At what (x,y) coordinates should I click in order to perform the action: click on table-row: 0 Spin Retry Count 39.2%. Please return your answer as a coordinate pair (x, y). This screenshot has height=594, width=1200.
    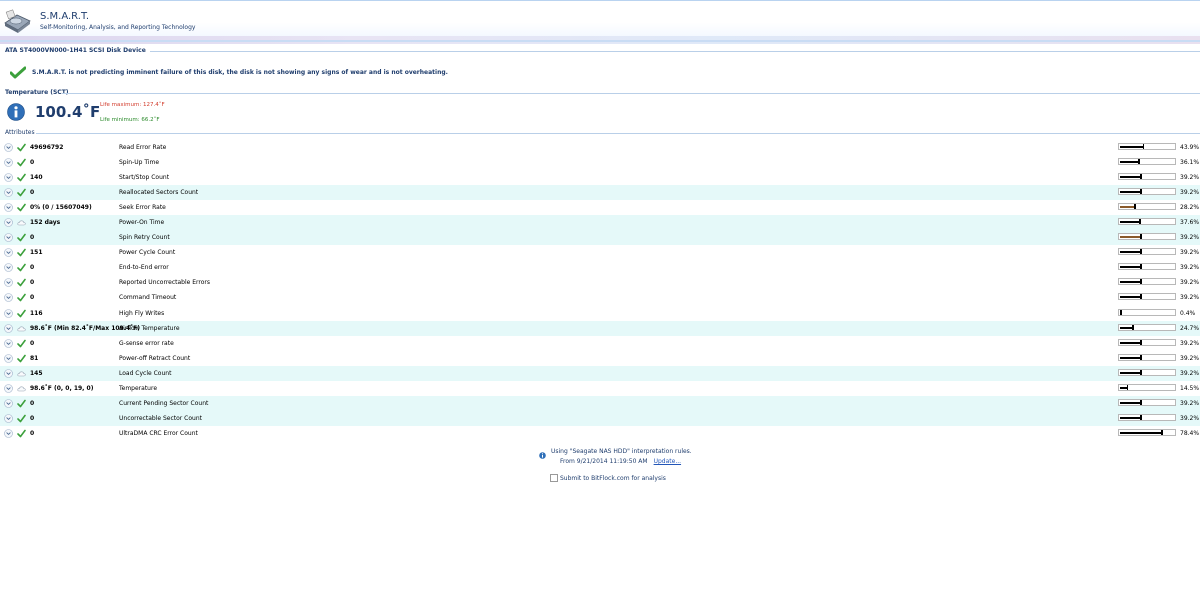
    Looking at the image, I should click on (600, 238).